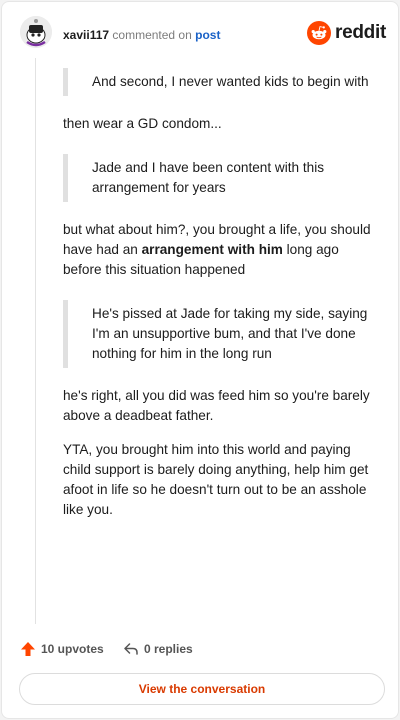 The width and height of the screenshot is (400, 720). I want to click on view-conversation-button: View the conversation, so click(202, 689).